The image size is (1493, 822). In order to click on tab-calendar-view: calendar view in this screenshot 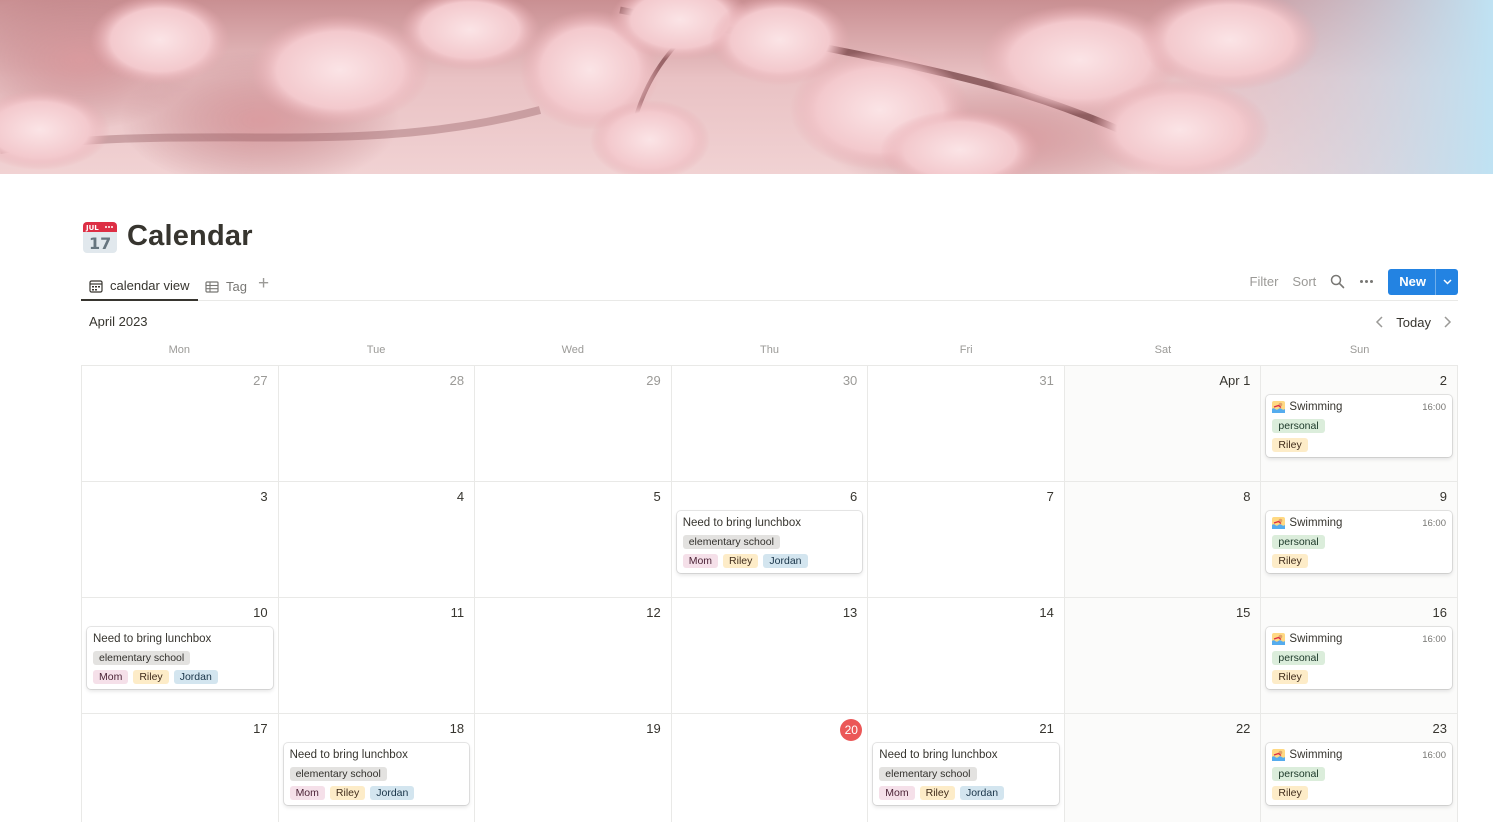, I will do `click(139, 286)`.